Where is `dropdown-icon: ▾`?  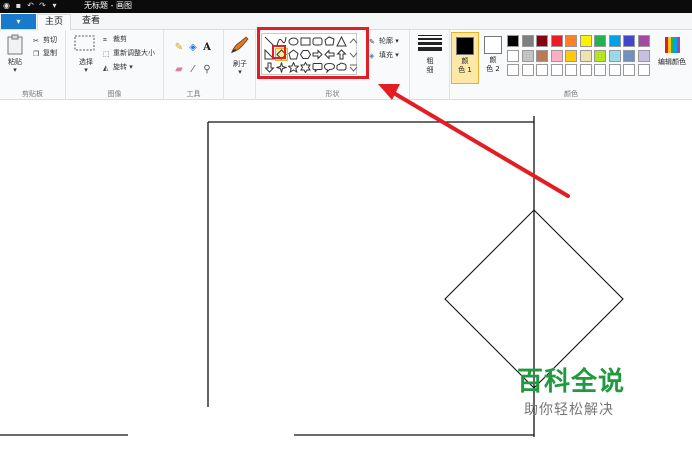 dropdown-icon: ▾ is located at coordinates (54, 5).